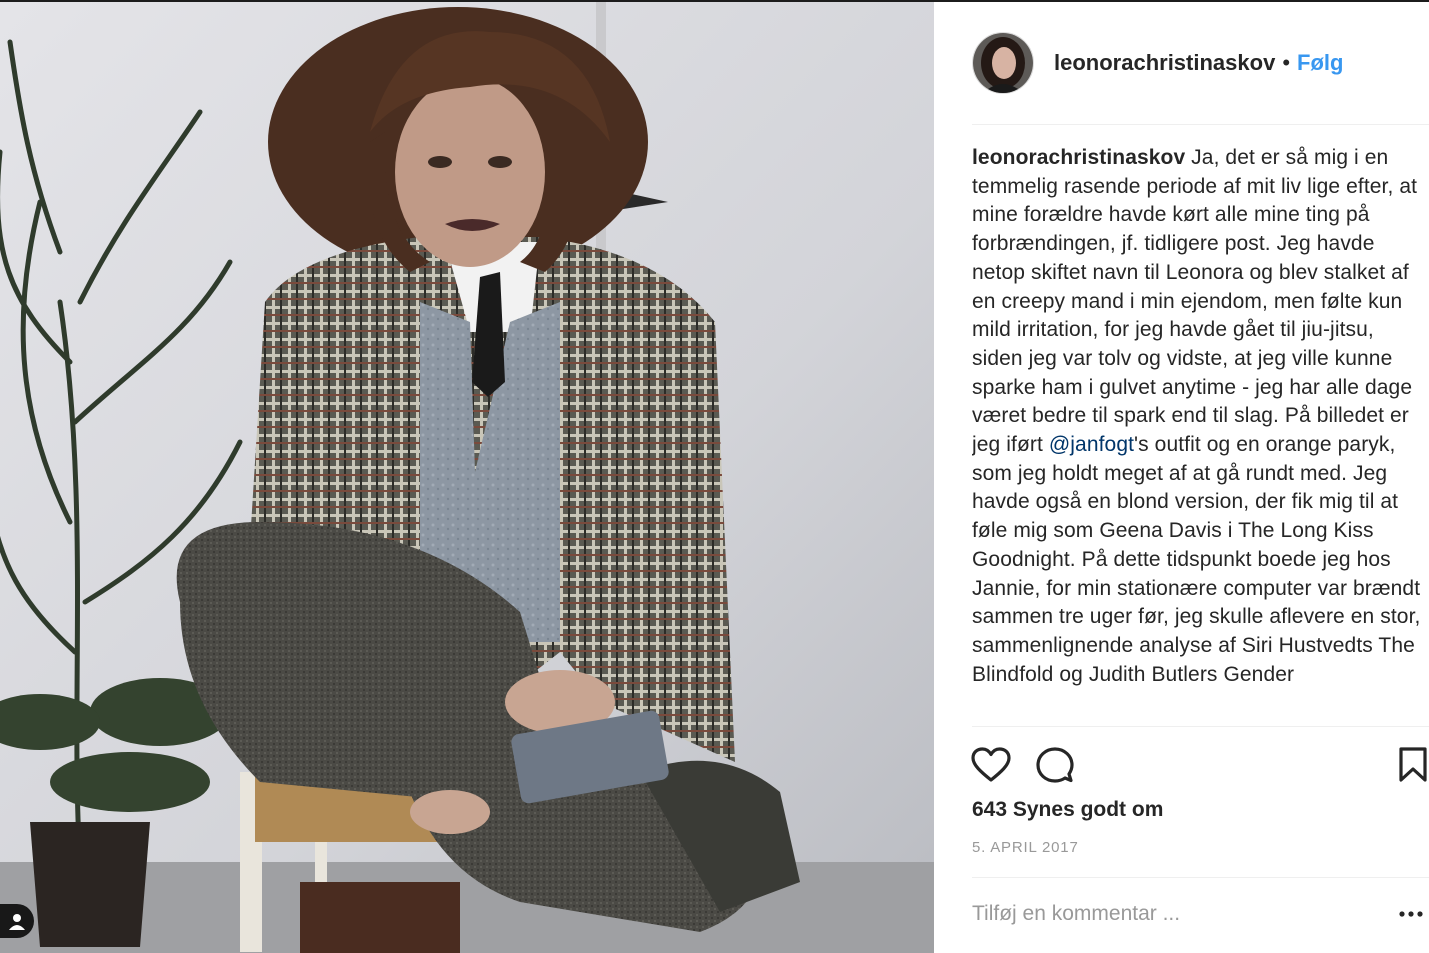  I want to click on comment-input, so click(1162, 914).